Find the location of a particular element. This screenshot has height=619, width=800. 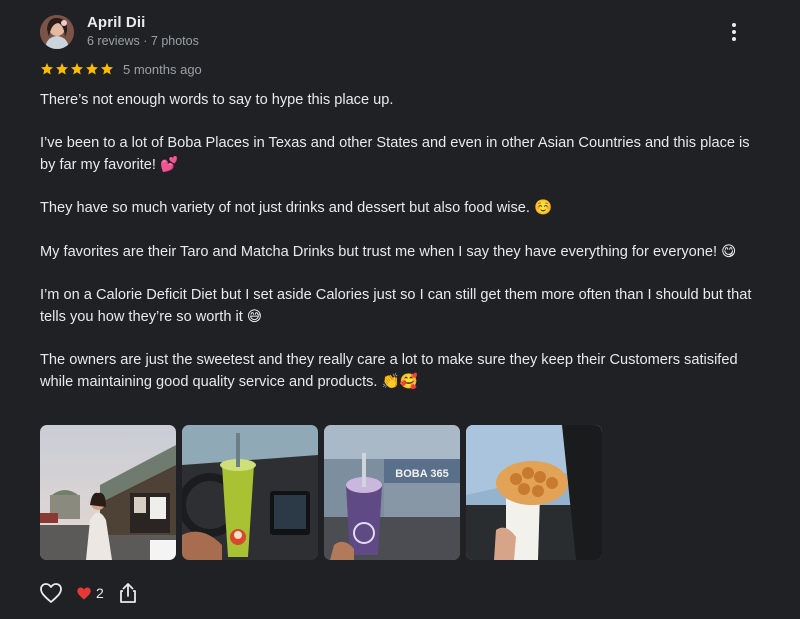

taro-drink-image: BOBA 365 is located at coordinates (392, 492).